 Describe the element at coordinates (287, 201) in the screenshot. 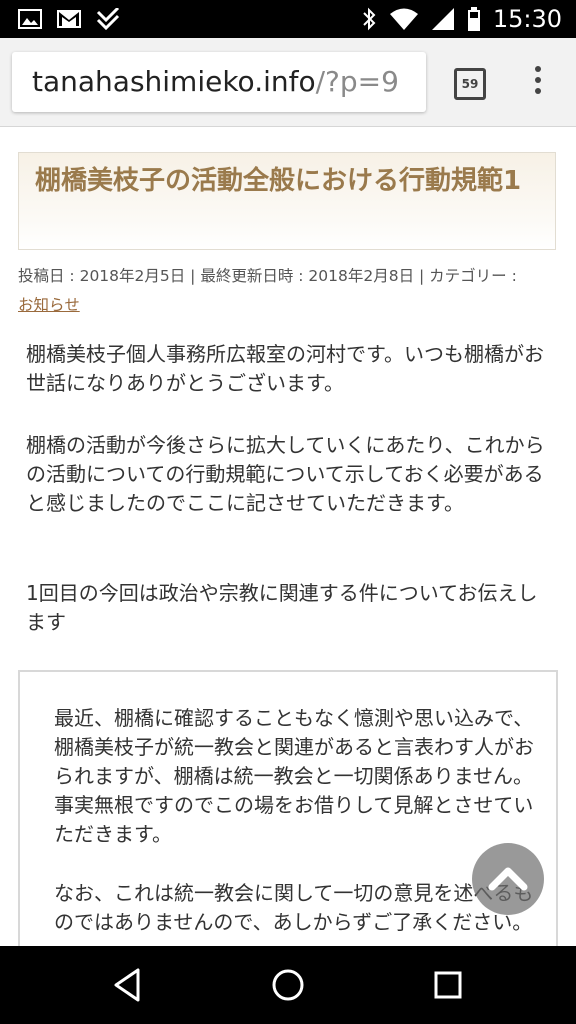

I see `article-title-box: 棚橋美枝子の活動全般における行動規範1` at that location.